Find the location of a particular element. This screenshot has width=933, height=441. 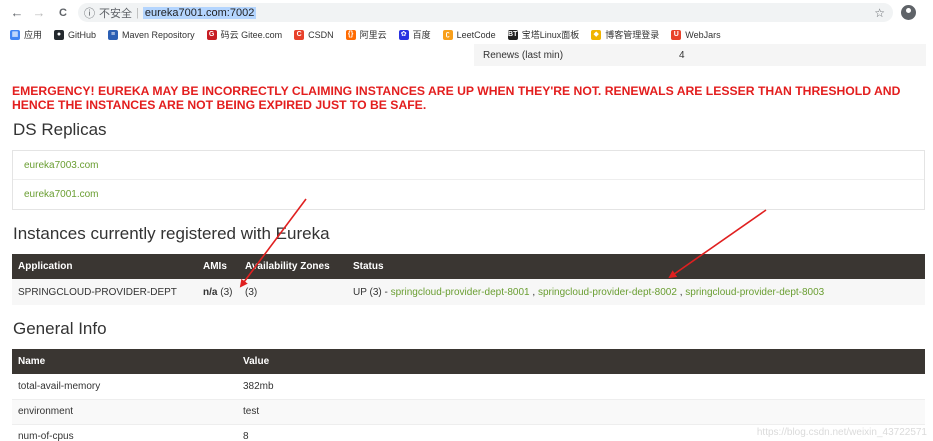

forward-icon: → is located at coordinates (39, 12).